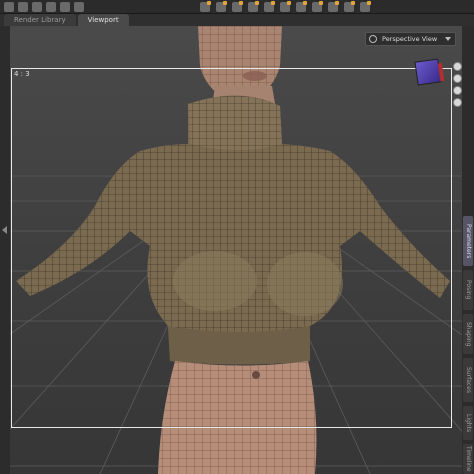 Image resolution: width=474 pixels, height=474 pixels. What do you see at coordinates (468, 423) in the screenshot?
I see `tab-lights: Lights` at bounding box center [468, 423].